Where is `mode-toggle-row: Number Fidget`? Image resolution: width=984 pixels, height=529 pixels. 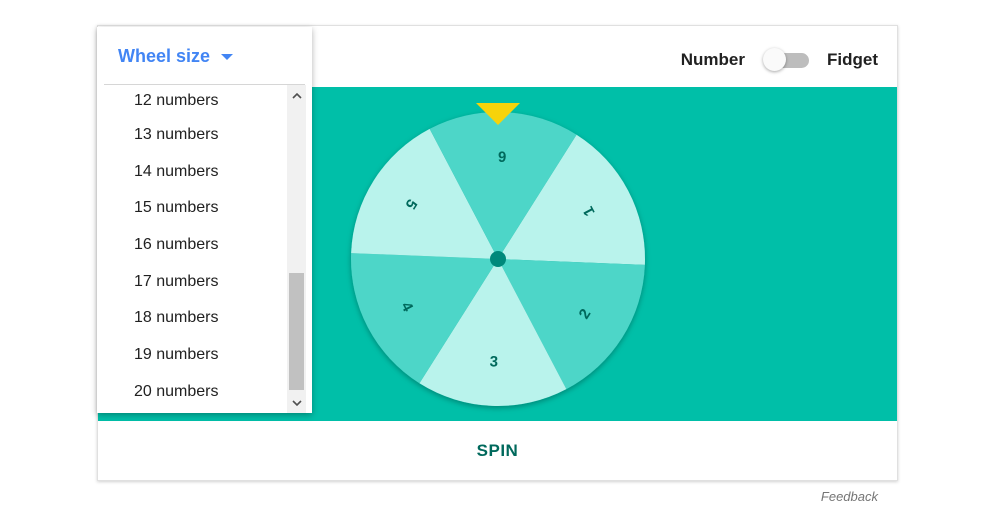 mode-toggle-row: Number Fidget is located at coordinates (779, 60).